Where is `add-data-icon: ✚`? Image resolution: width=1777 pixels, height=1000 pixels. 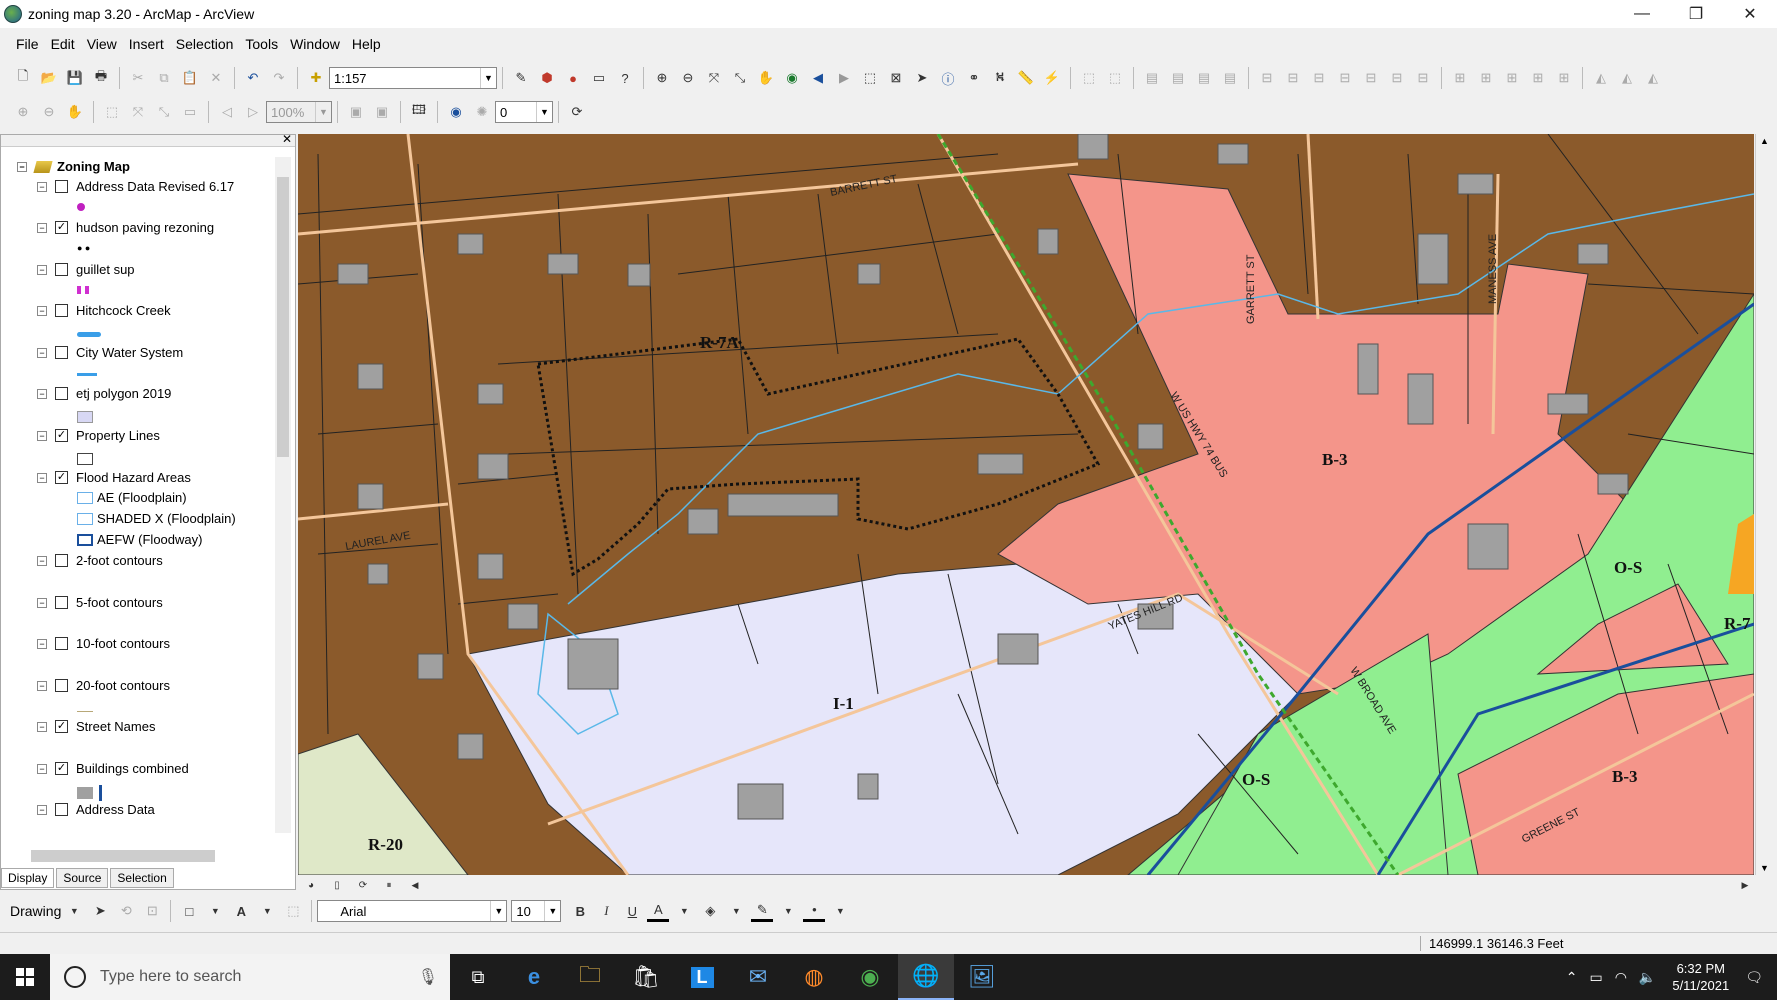
add-data-icon: ✚ is located at coordinates (316, 78).